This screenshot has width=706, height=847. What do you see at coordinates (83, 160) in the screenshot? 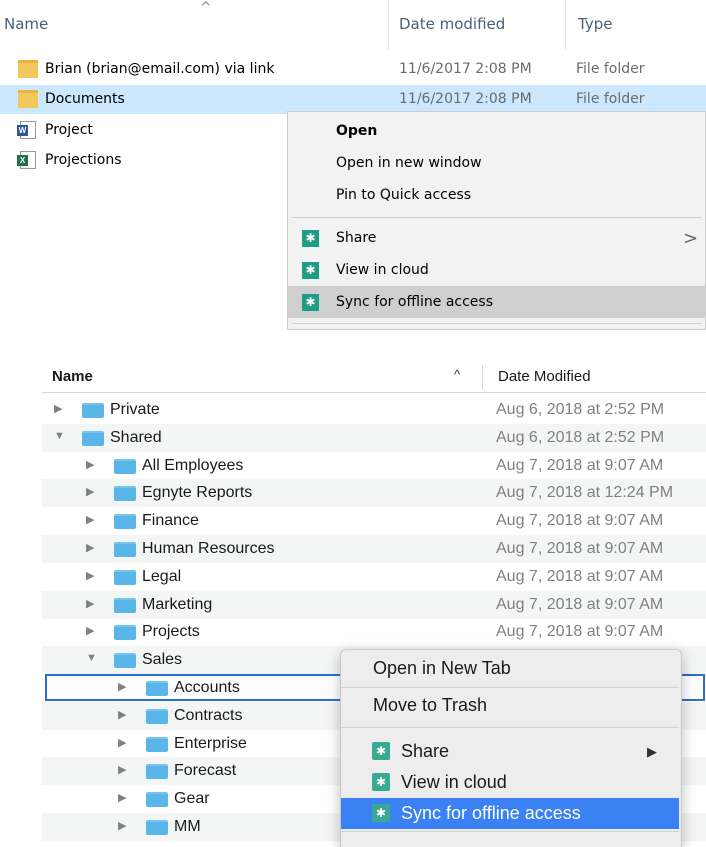
I see `file-name: Projections` at bounding box center [83, 160].